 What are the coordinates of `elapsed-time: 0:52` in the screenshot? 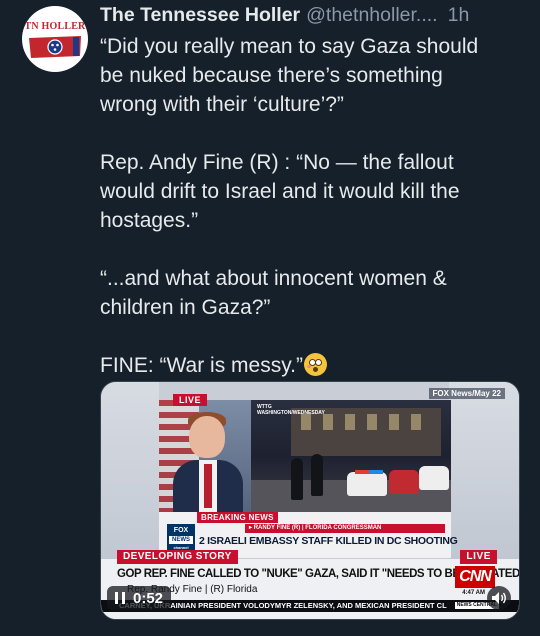 It's located at (148, 598).